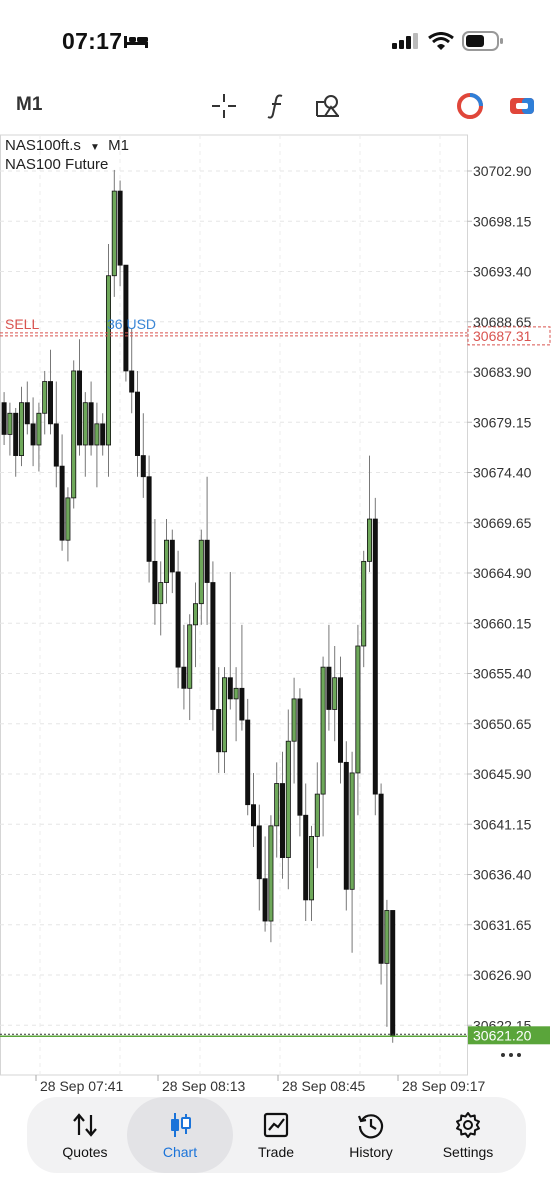 Image resolution: width=553 pixels, height=1200 pixels. What do you see at coordinates (276, 1125) in the screenshot?
I see `trend-chart-icon` at bounding box center [276, 1125].